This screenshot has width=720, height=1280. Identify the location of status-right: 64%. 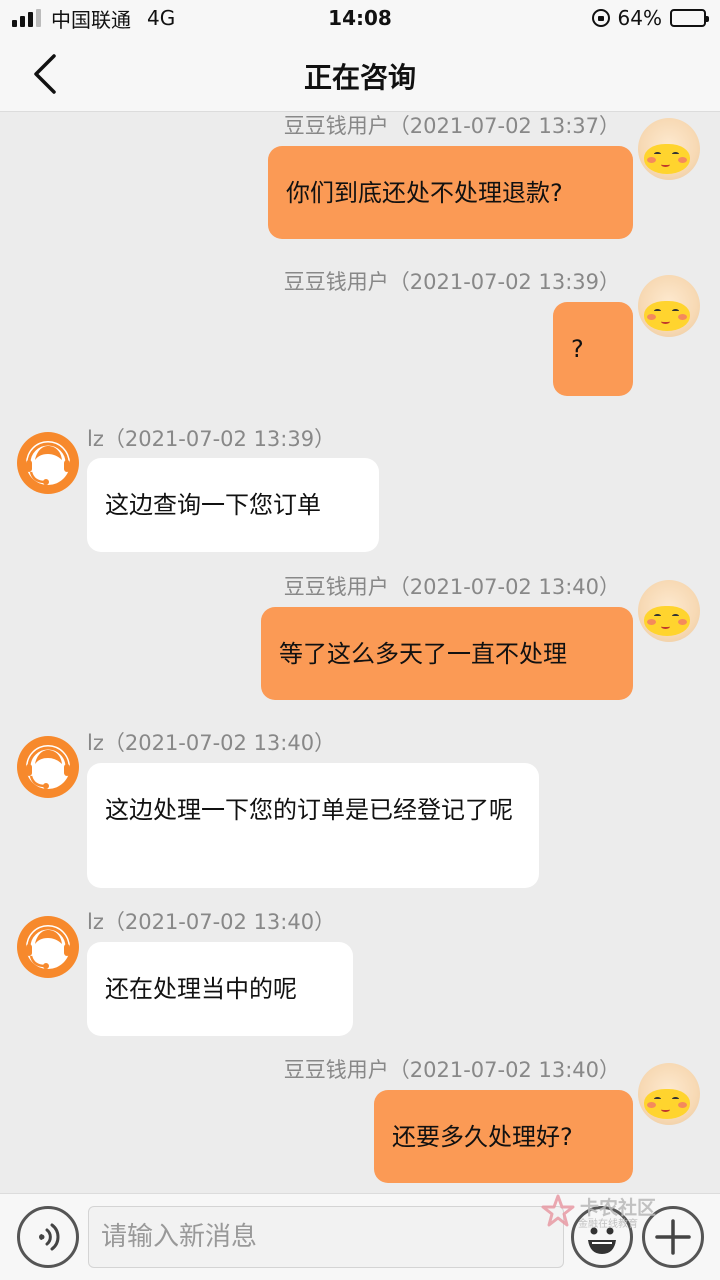
(650, 18).